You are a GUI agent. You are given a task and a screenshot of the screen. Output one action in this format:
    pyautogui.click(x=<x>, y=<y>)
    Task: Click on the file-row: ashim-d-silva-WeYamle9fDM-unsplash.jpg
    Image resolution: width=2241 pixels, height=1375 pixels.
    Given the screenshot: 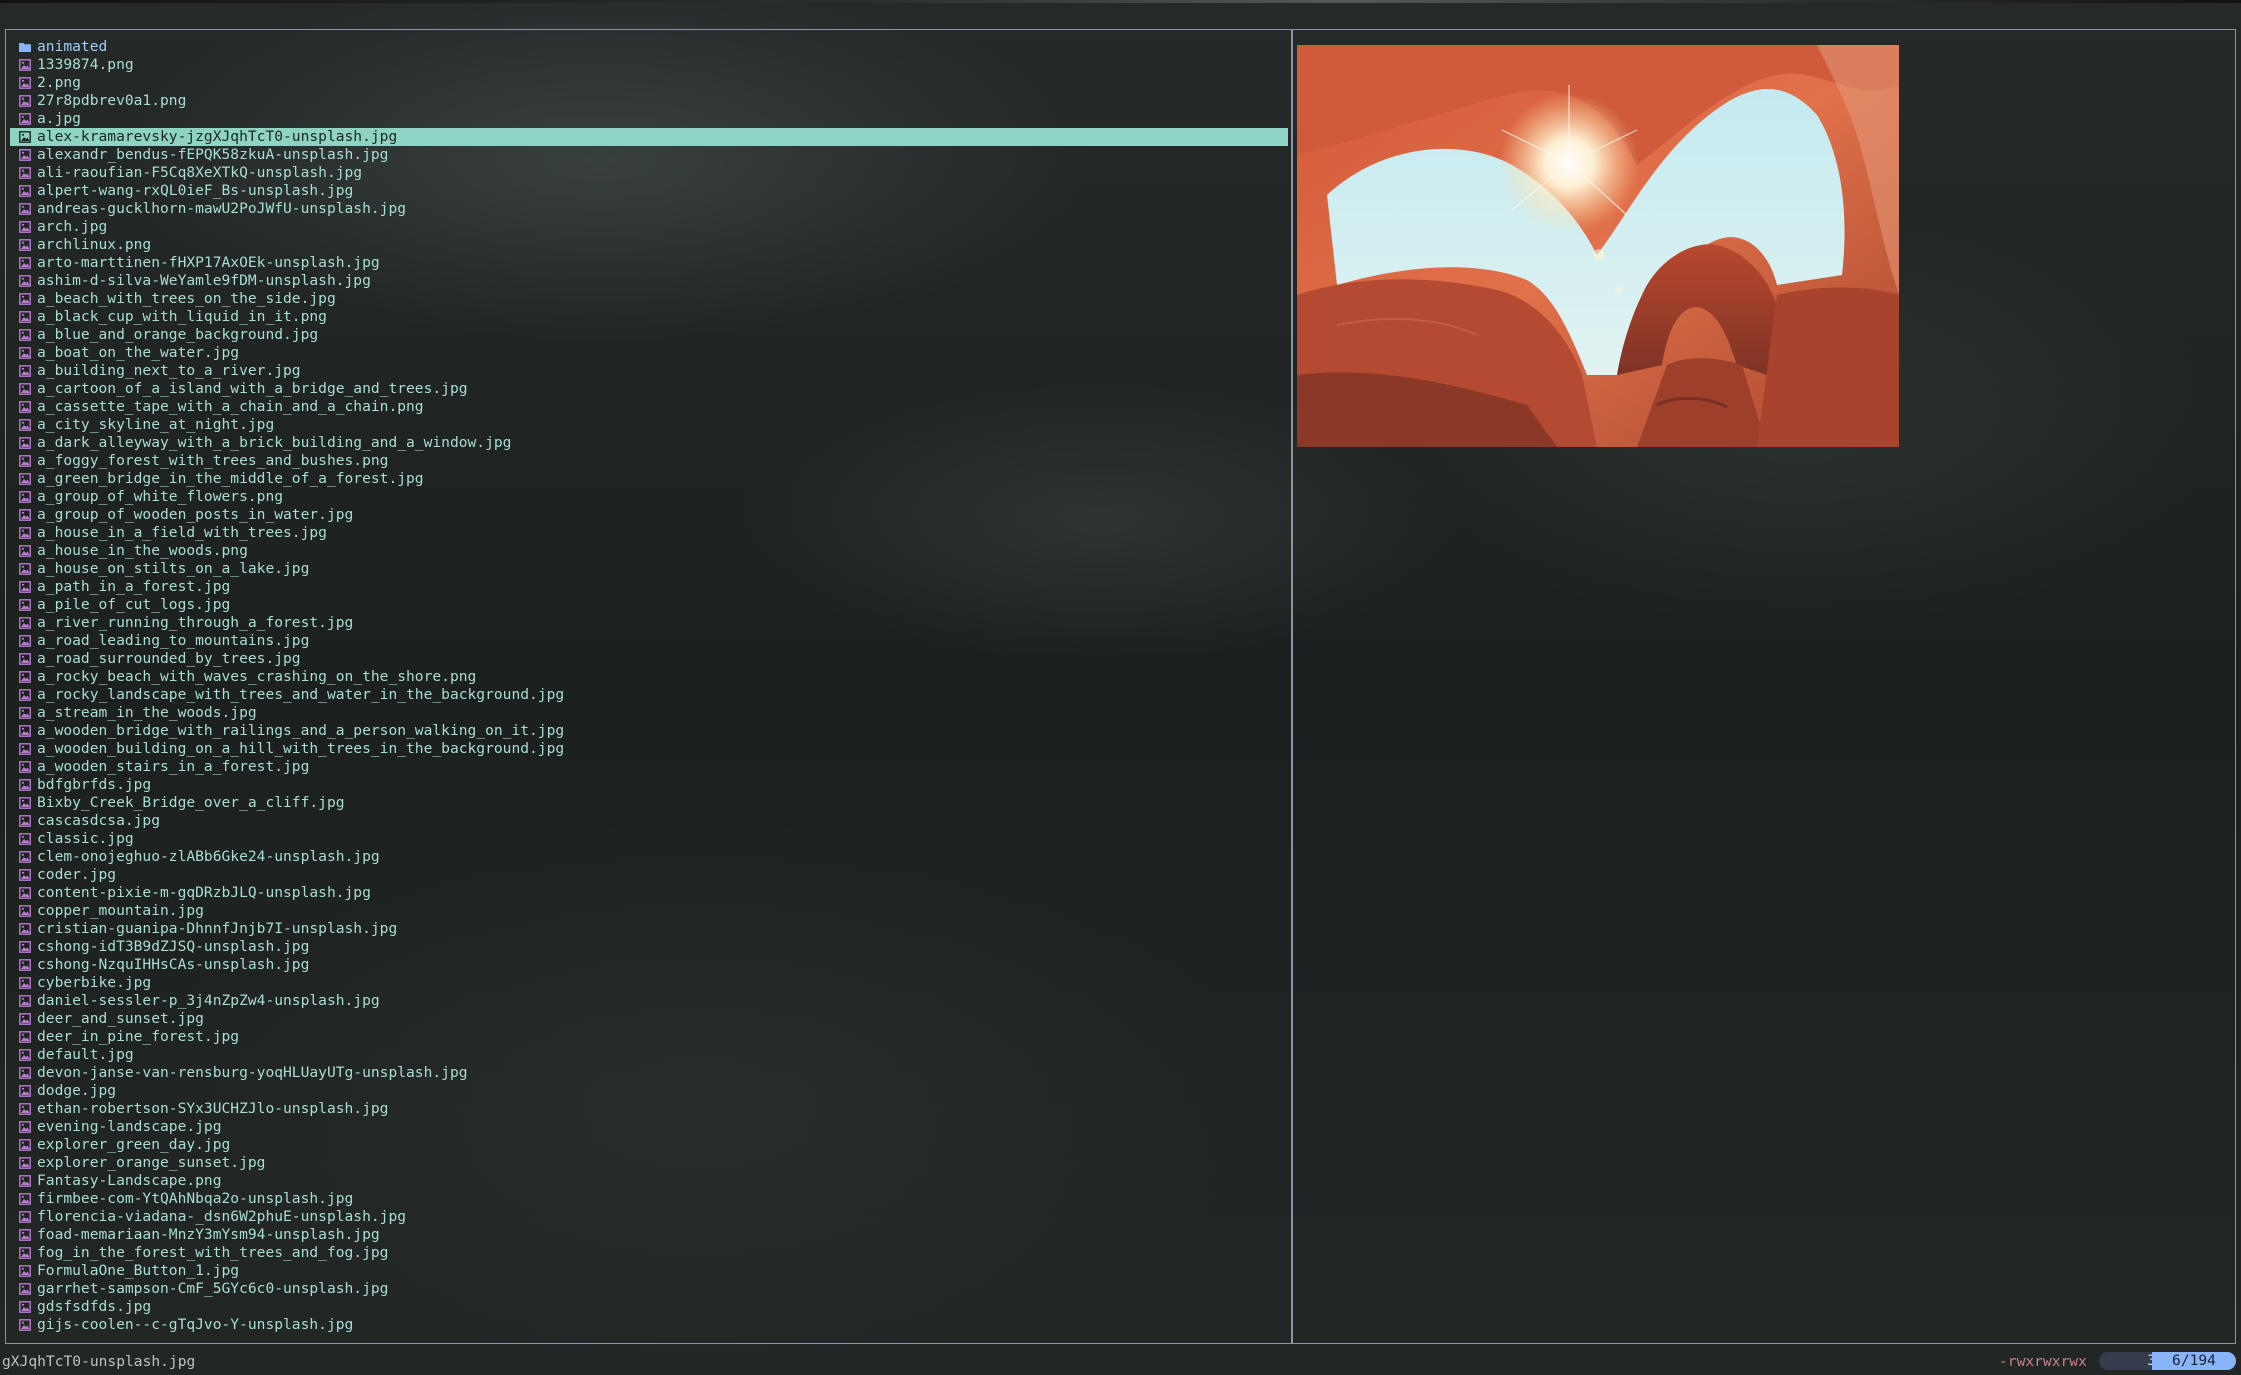 What is the action you would take?
    pyautogui.click(x=649, y=281)
    